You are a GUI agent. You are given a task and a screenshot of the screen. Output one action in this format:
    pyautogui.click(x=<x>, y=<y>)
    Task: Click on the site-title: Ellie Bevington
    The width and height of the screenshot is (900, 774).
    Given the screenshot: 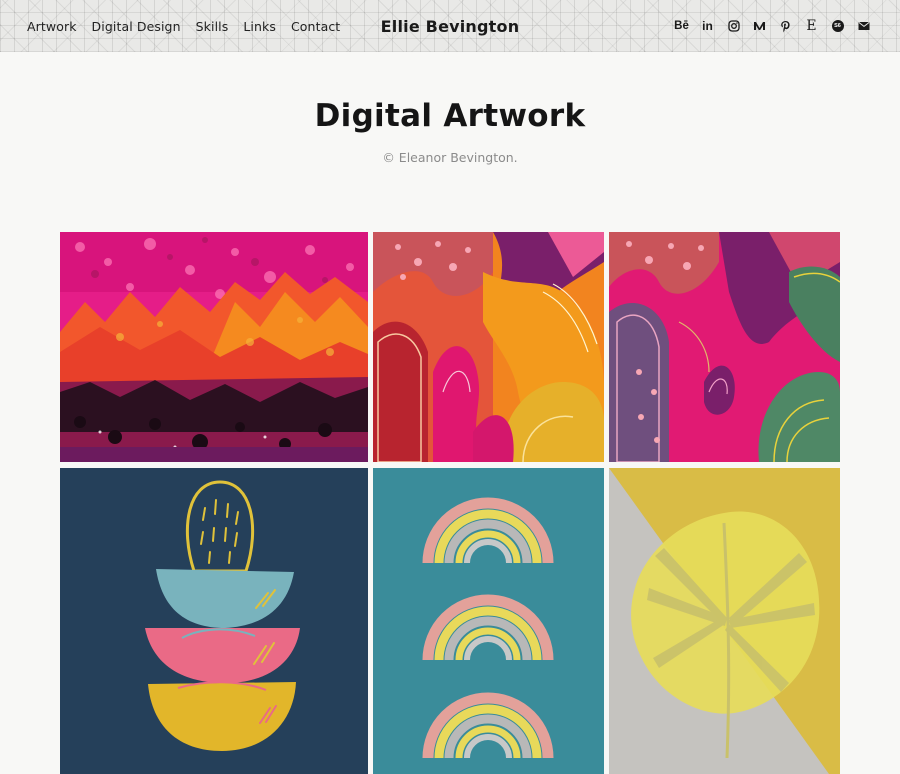 What is the action you would take?
    pyautogui.click(x=450, y=26)
    